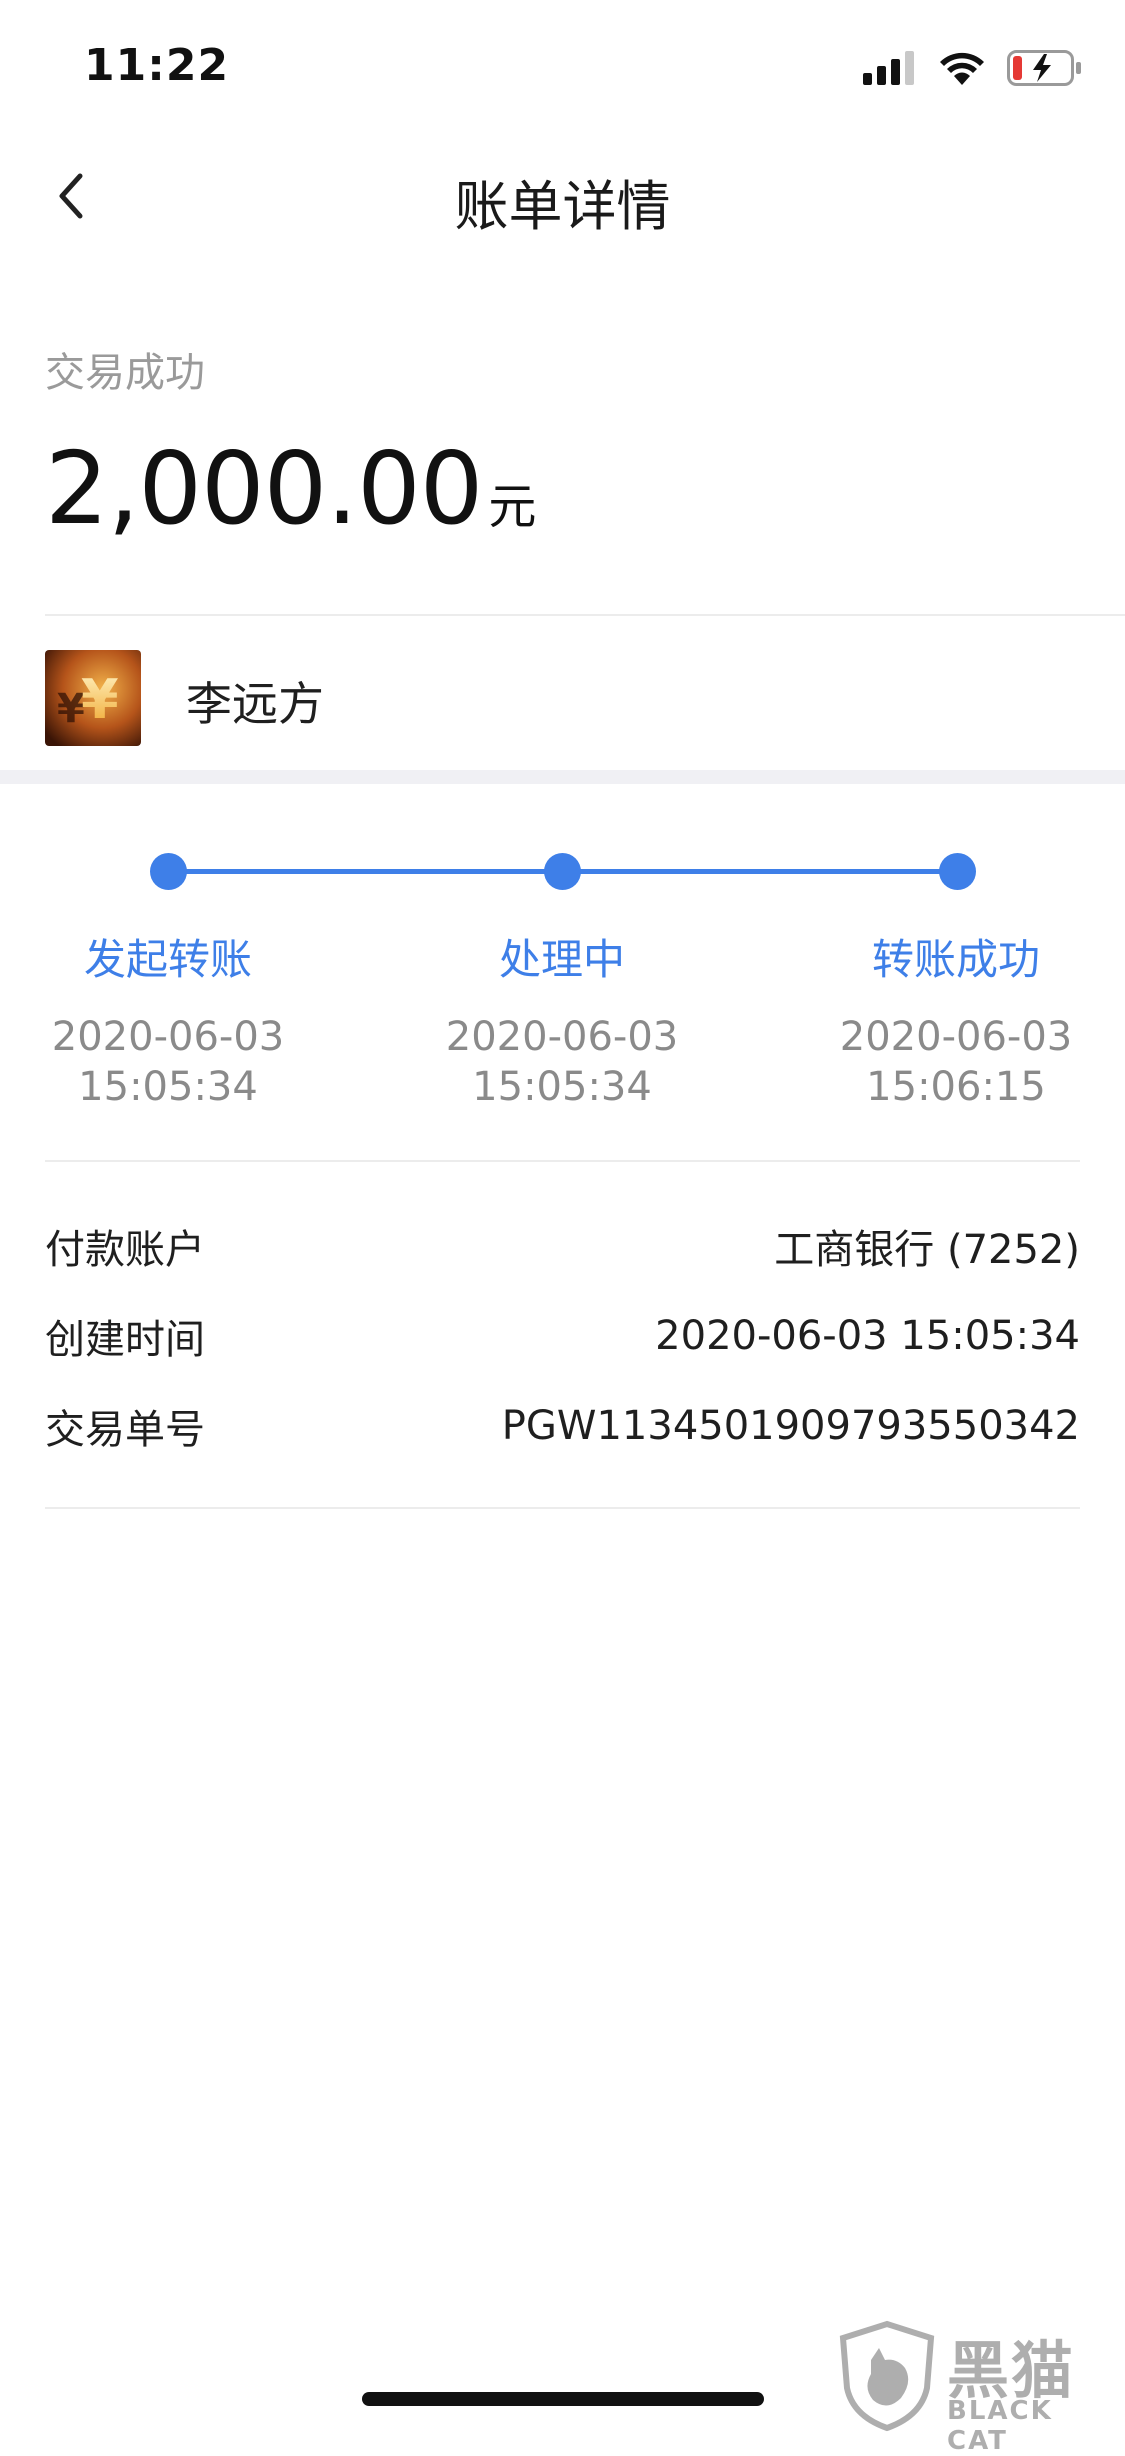 This screenshot has height=2456, width=1125. I want to click on home-indicator, so click(563, 2399).